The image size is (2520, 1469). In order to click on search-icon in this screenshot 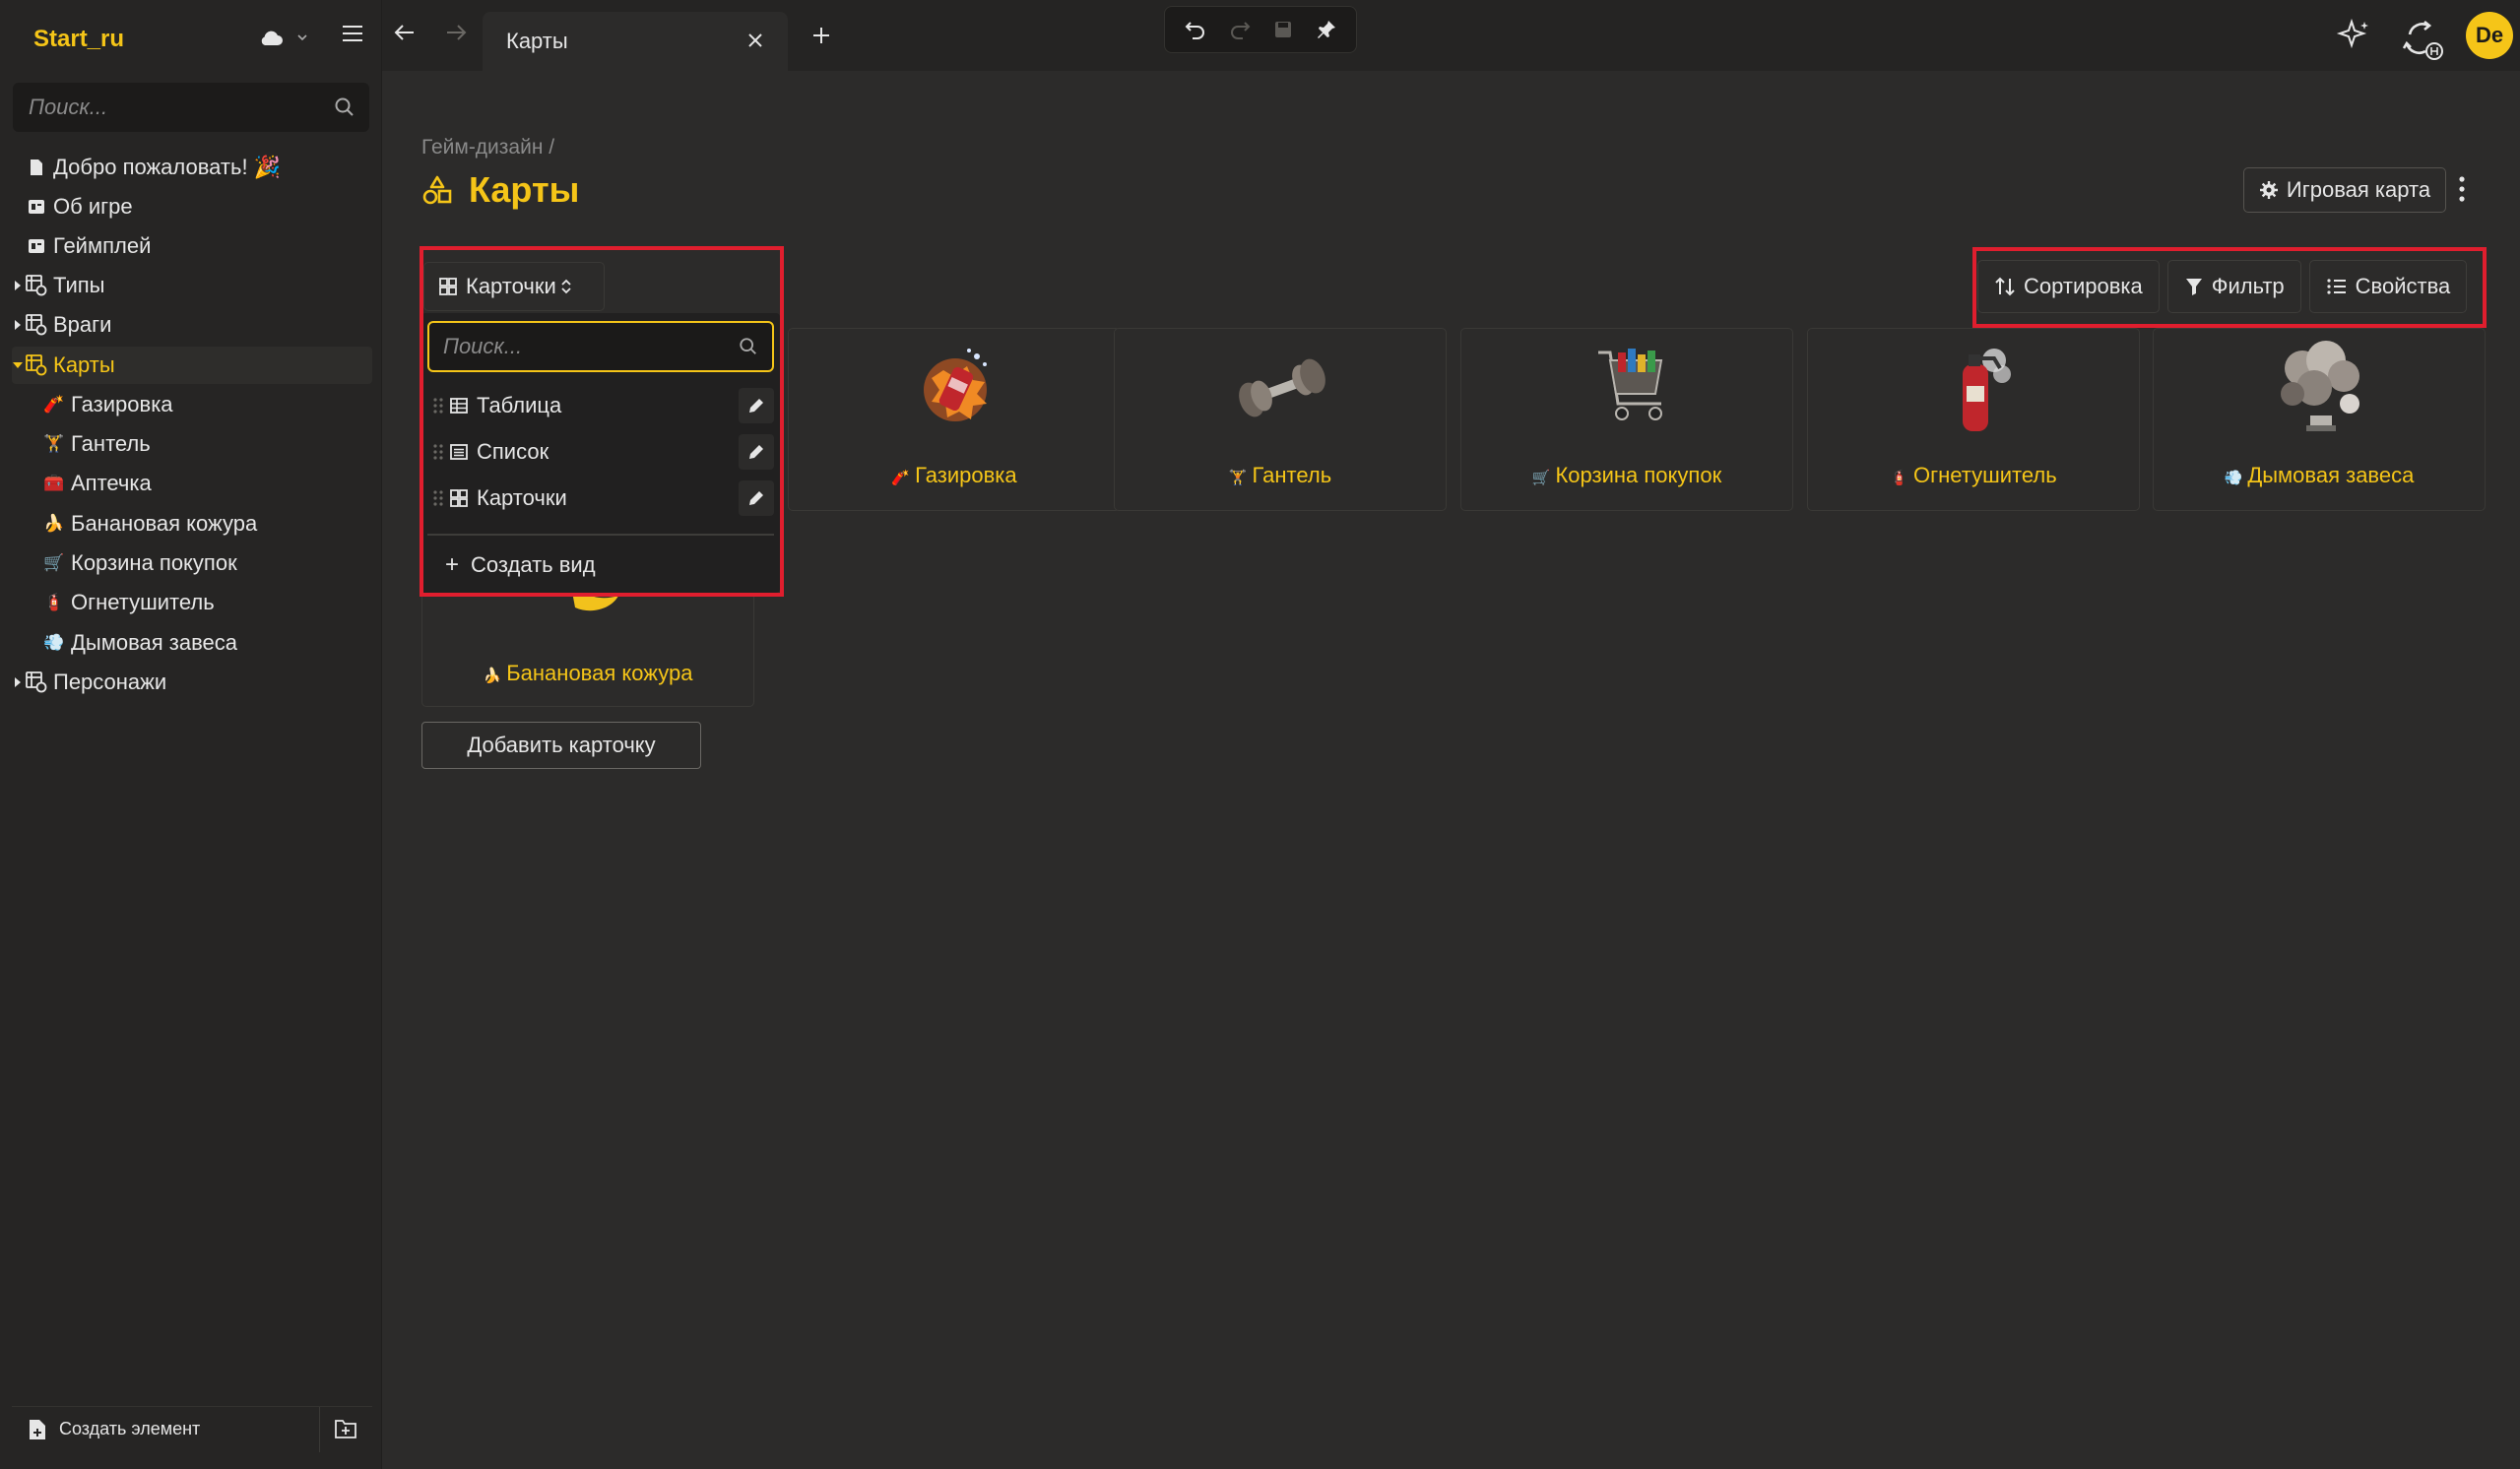, I will do `click(344, 107)`.